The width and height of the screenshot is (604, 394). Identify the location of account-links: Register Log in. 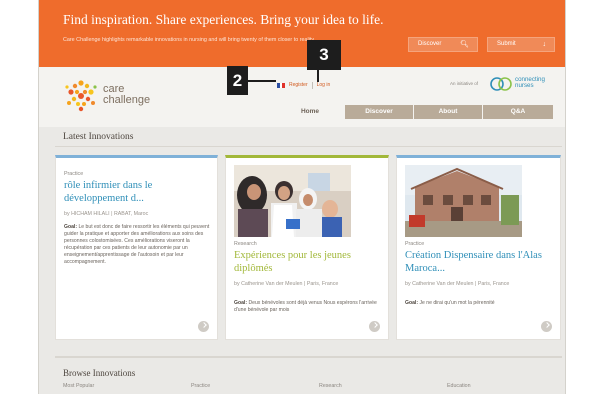
(303, 85).